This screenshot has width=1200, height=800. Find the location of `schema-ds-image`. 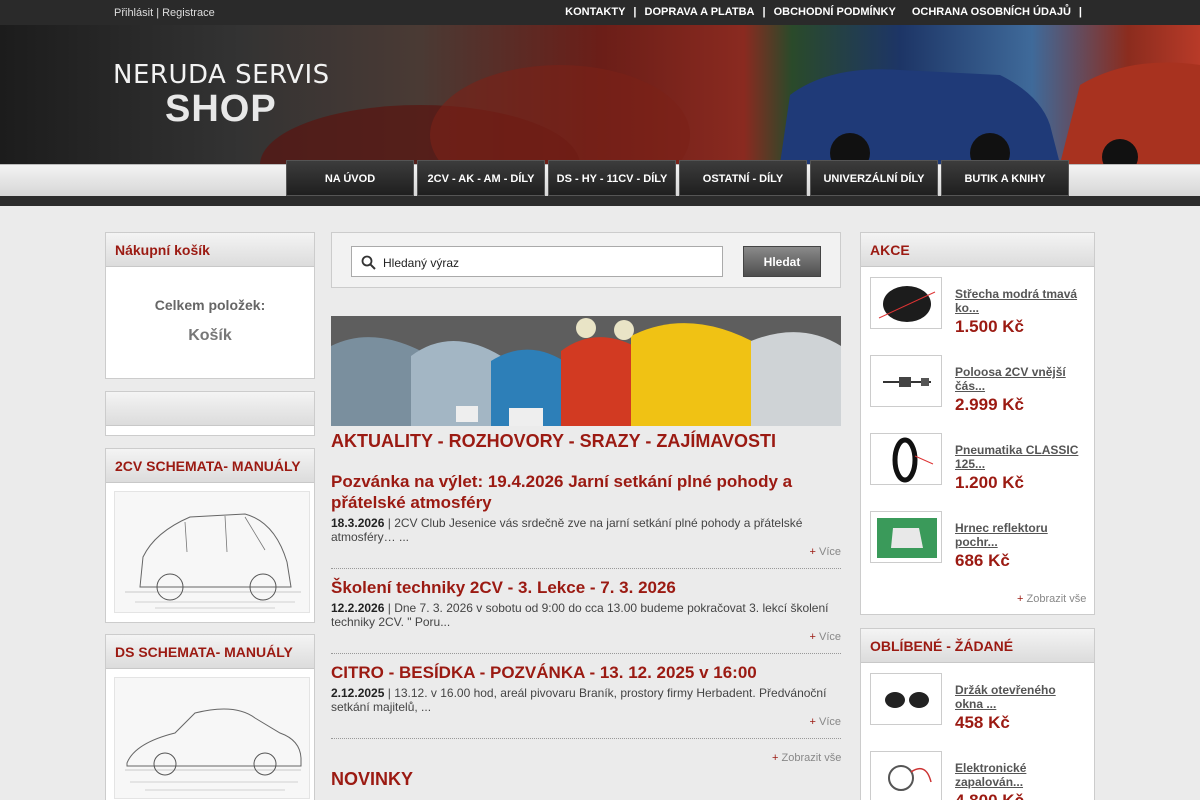

schema-ds-image is located at coordinates (212, 738).